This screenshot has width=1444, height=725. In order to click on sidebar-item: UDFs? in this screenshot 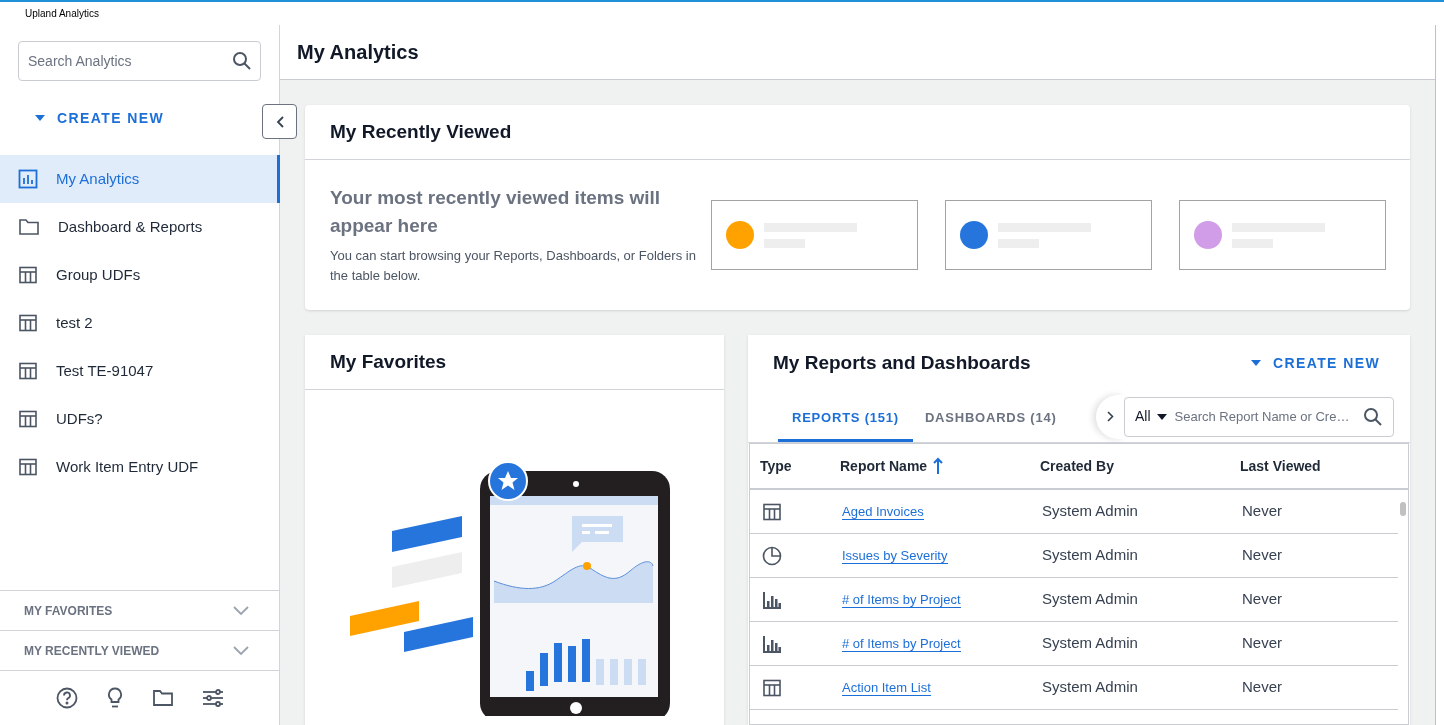, I will do `click(139, 419)`.